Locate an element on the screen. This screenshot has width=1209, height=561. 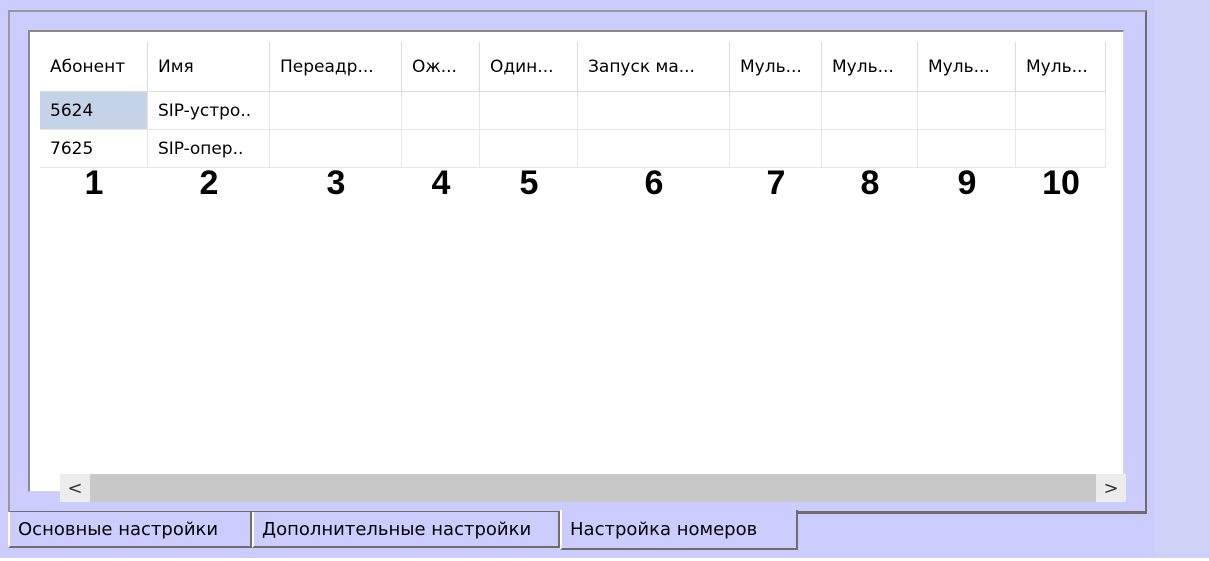
chevron-left-icon: < is located at coordinates (75, 488).